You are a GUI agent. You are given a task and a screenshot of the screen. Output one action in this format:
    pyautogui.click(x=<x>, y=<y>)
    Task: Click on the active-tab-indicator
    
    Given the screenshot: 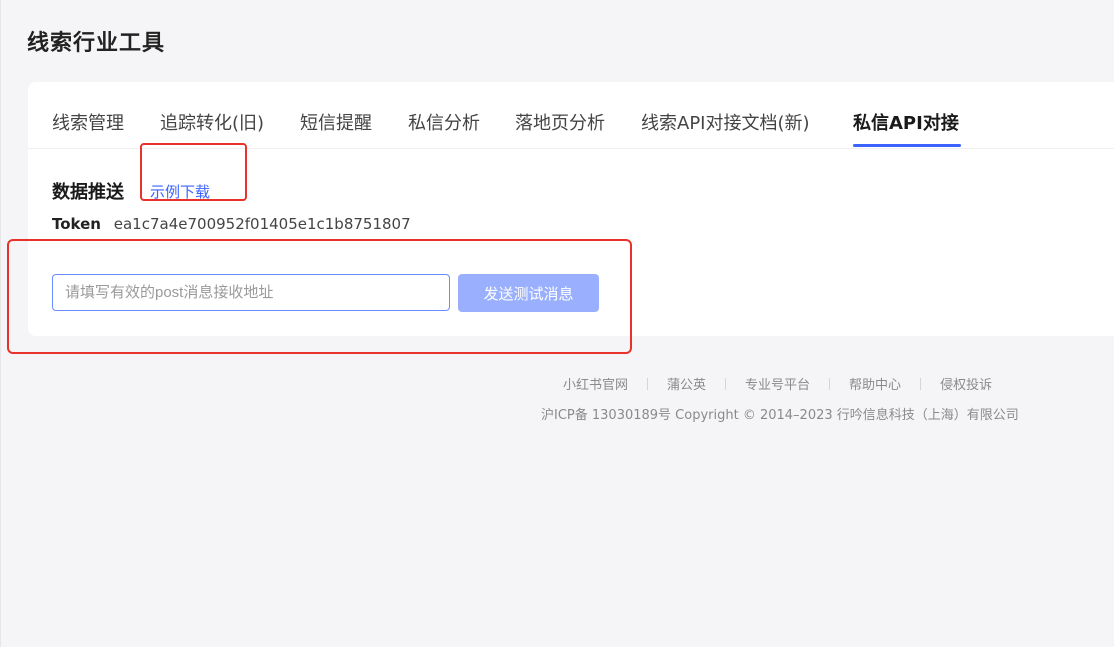 What is the action you would take?
    pyautogui.click(x=907, y=145)
    